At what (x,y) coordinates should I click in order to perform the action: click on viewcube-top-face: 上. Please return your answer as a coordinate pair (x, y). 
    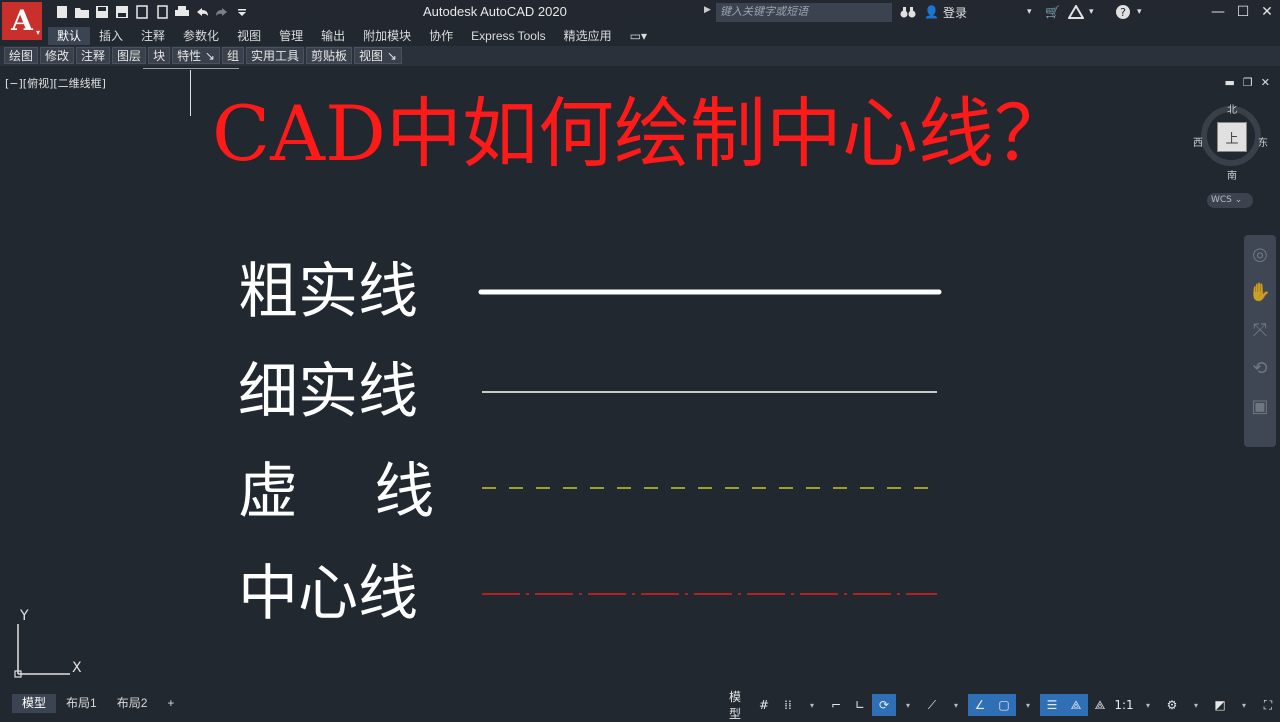
    Looking at the image, I should click on (1232, 137).